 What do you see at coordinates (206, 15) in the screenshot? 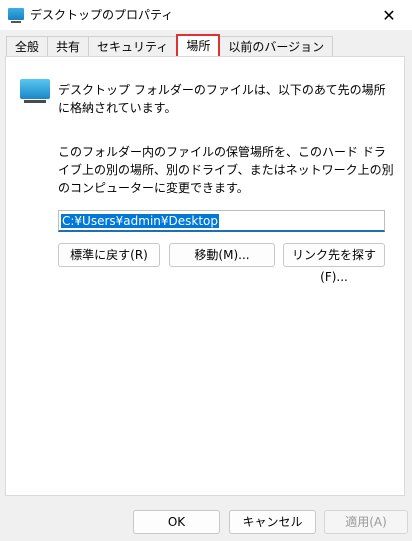
I see `title-bar: デスクトップのプロパティ ✕` at bounding box center [206, 15].